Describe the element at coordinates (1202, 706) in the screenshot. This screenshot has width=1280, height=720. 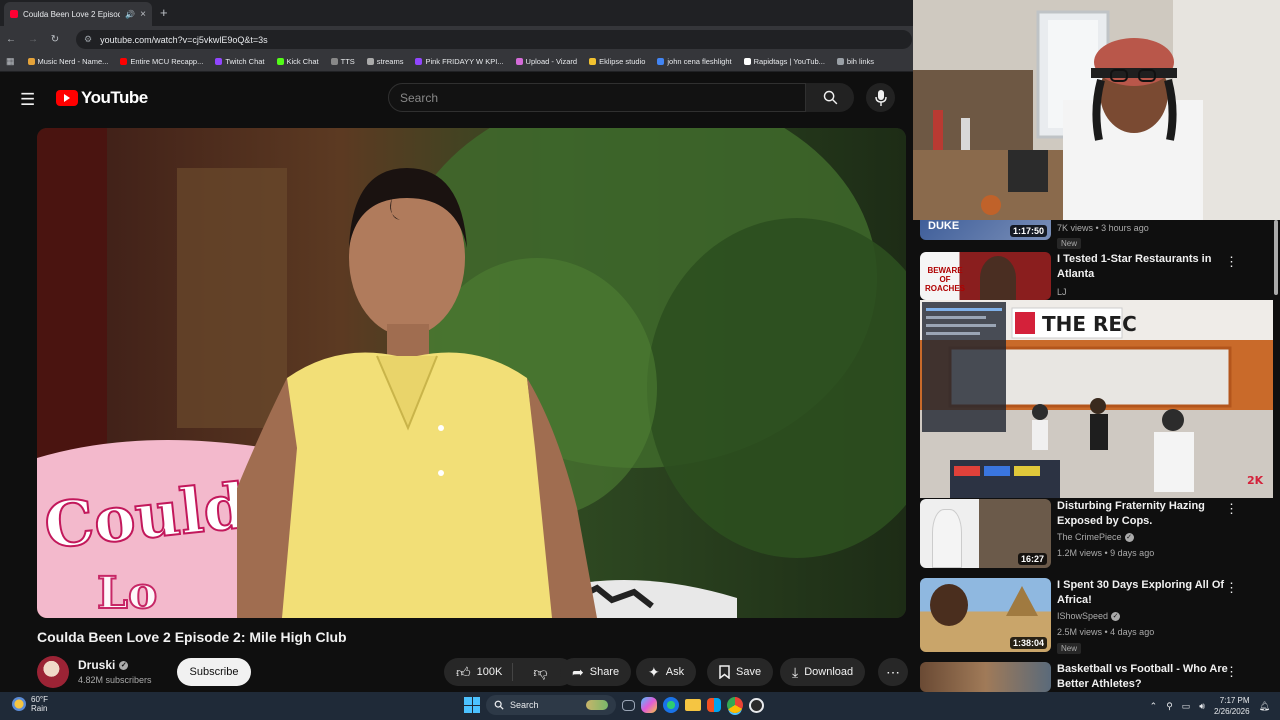
I see `volume-icon: 🔊︎` at that location.